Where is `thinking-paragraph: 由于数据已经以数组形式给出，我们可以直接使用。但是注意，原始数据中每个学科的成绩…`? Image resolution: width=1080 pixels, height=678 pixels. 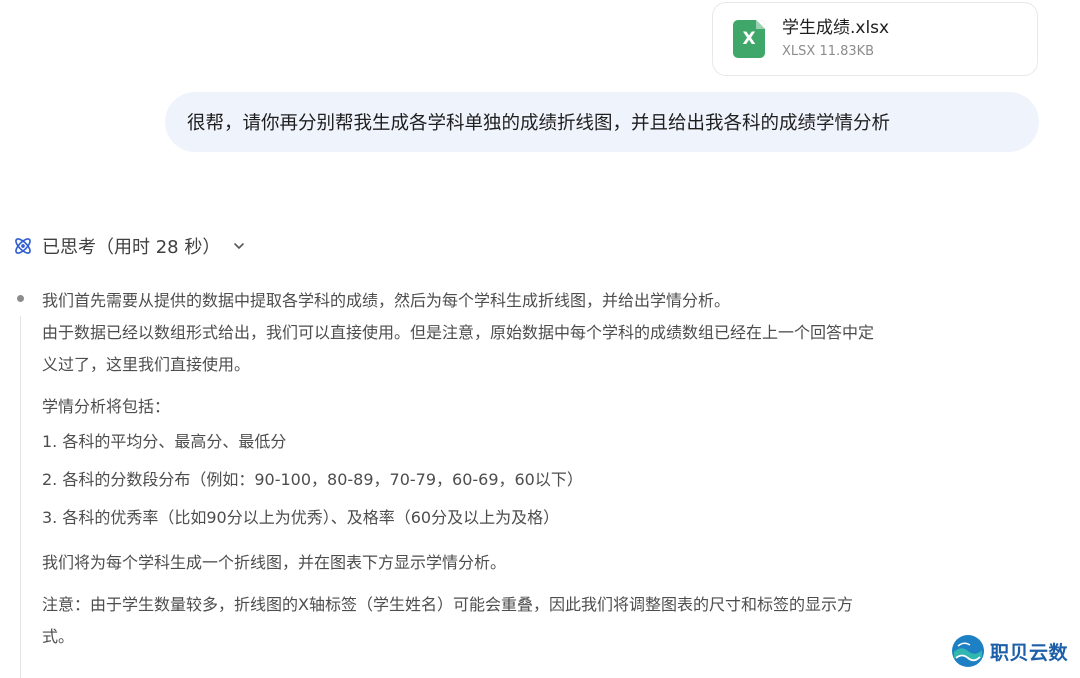
thinking-paragraph: 由于数据已经以数组形式给出，我们可以直接使用。但是注意，原始数据中每个学科的成绩… is located at coordinates (458, 332).